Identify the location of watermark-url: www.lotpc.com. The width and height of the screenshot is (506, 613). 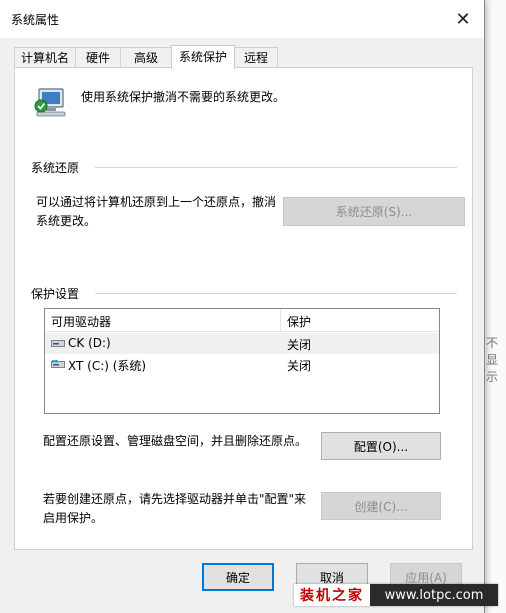
(434, 595).